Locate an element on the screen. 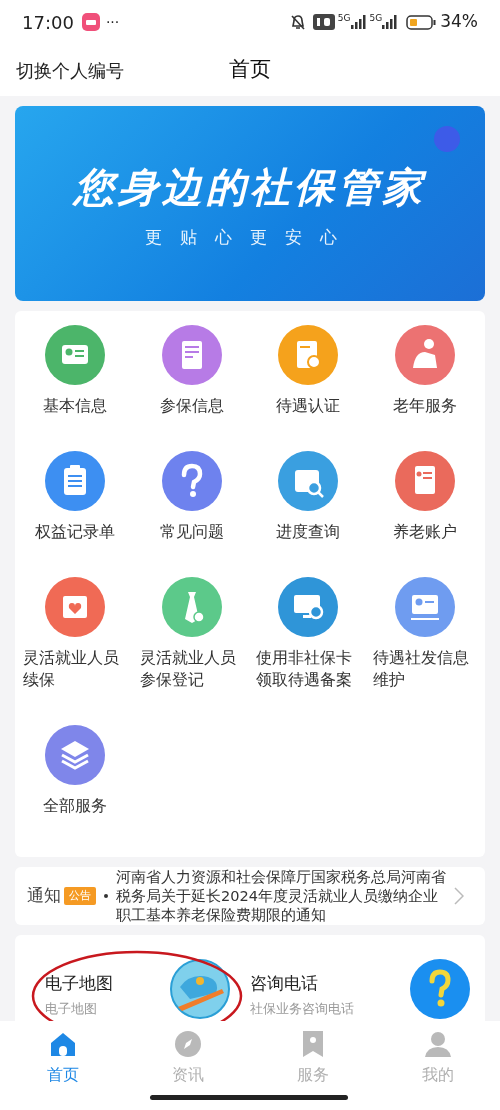  banner-tagline: 更贴心更安心 is located at coordinates (250, 237).